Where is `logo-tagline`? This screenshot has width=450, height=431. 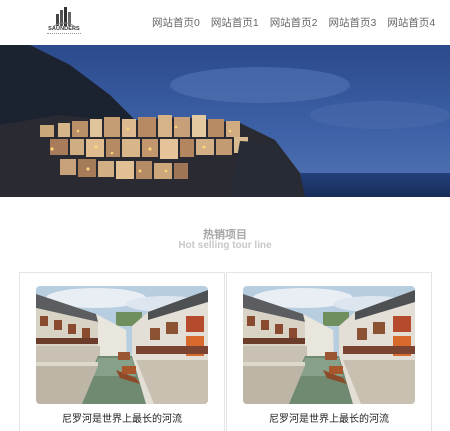 logo-tagline is located at coordinates (64, 34).